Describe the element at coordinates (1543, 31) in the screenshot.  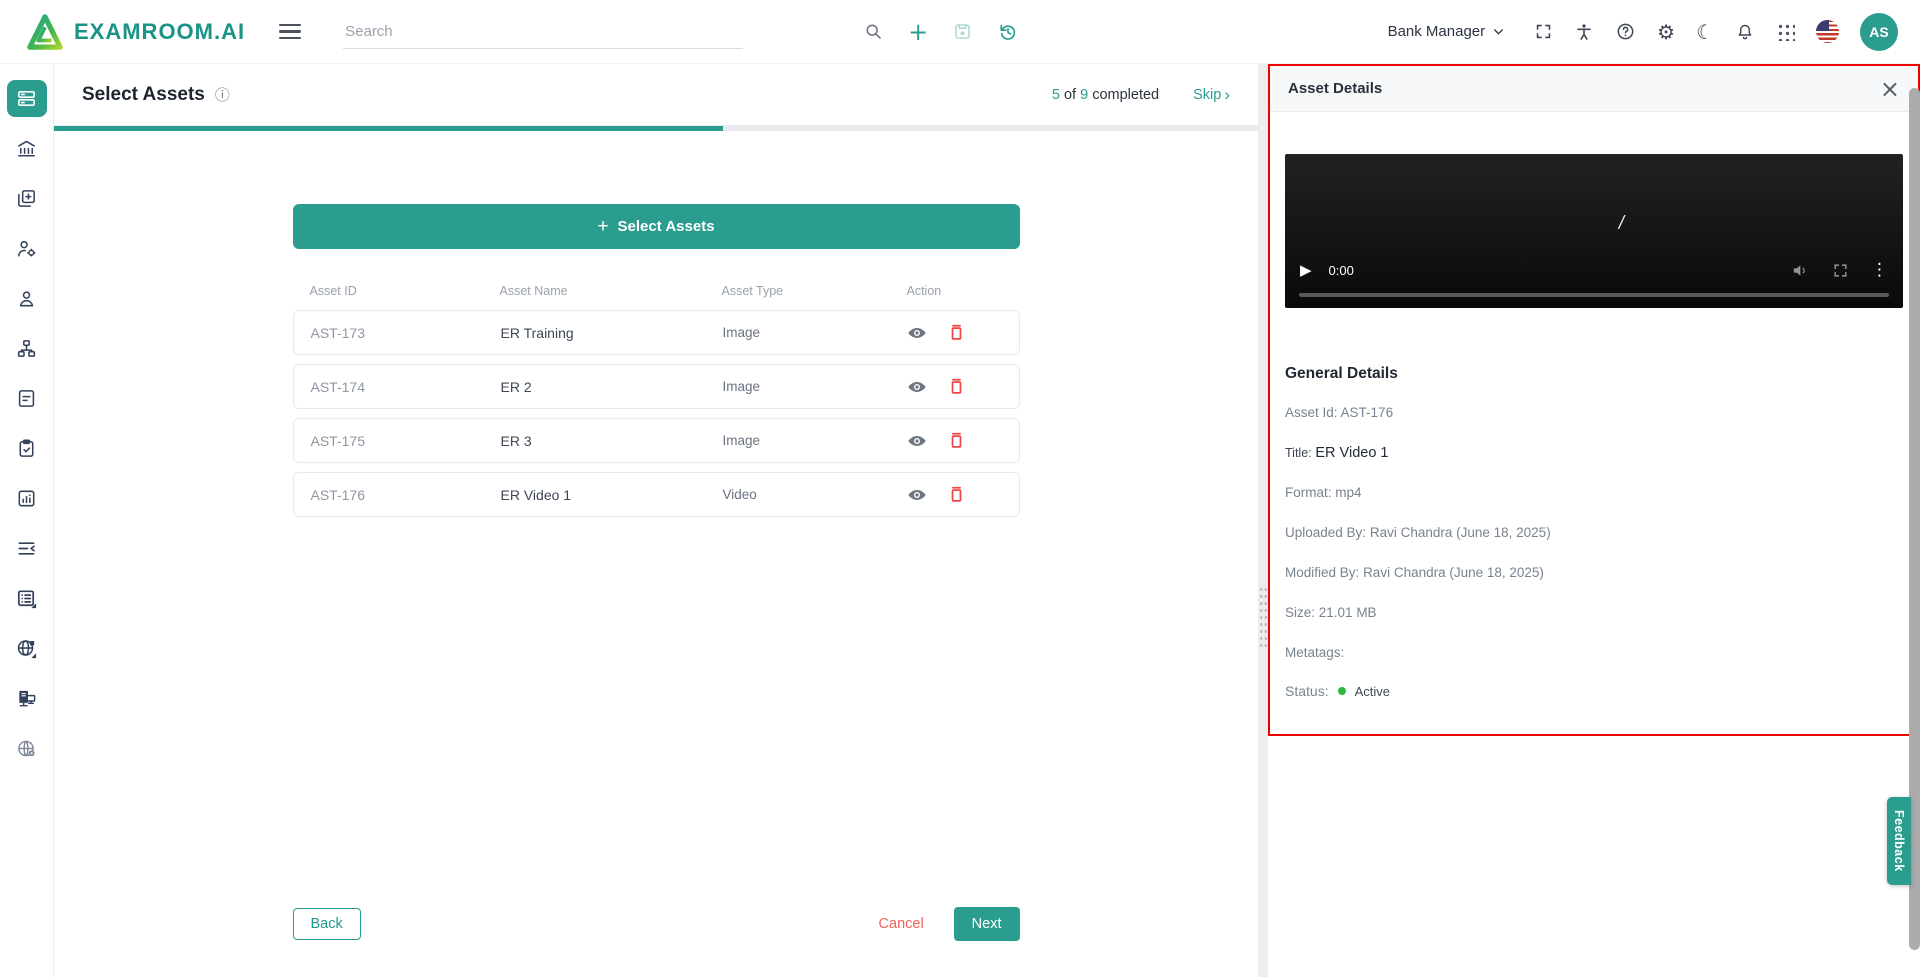
I see `fullscreen-icon` at that location.